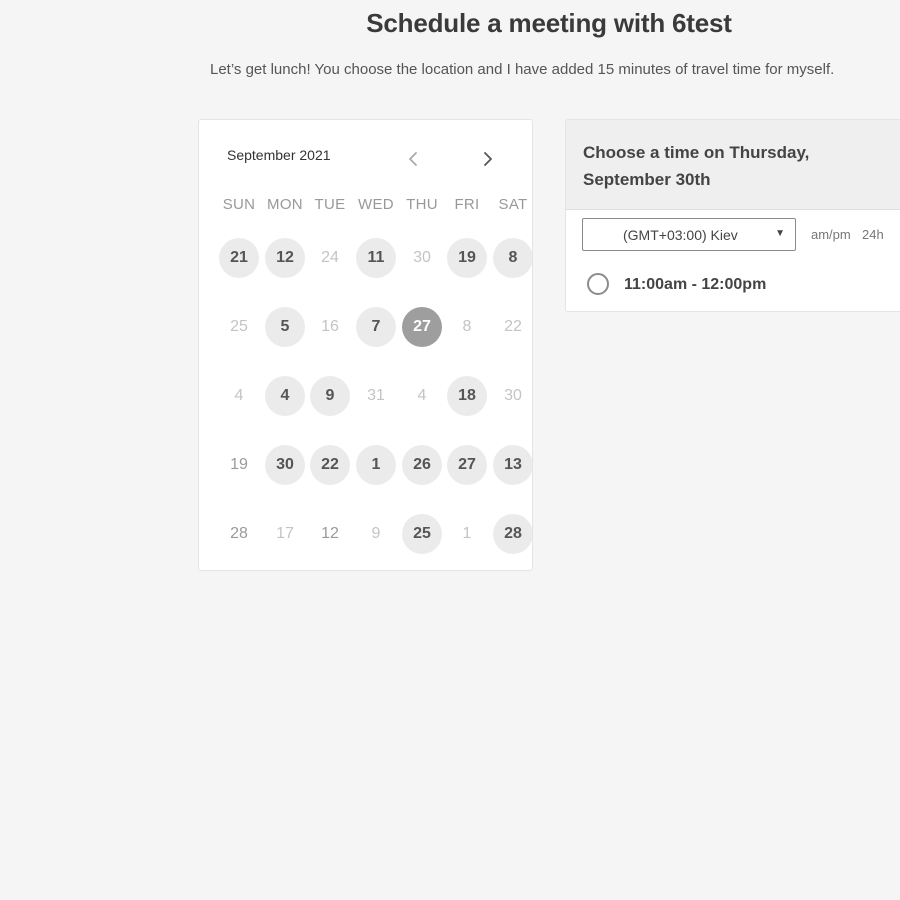 This screenshot has width=900, height=900. What do you see at coordinates (467, 465) in the screenshot?
I see `calendar-day: 27` at bounding box center [467, 465].